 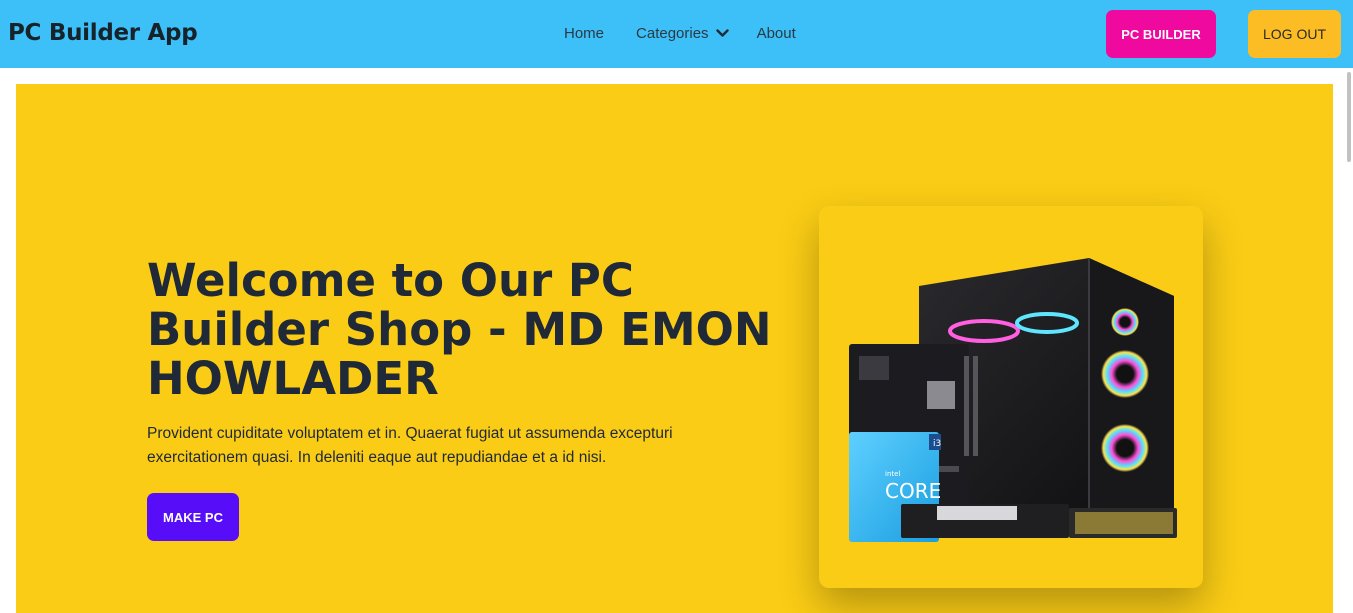 I want to click on pc-build-image: i3 intel CORE, so click(x=1013, y=400).